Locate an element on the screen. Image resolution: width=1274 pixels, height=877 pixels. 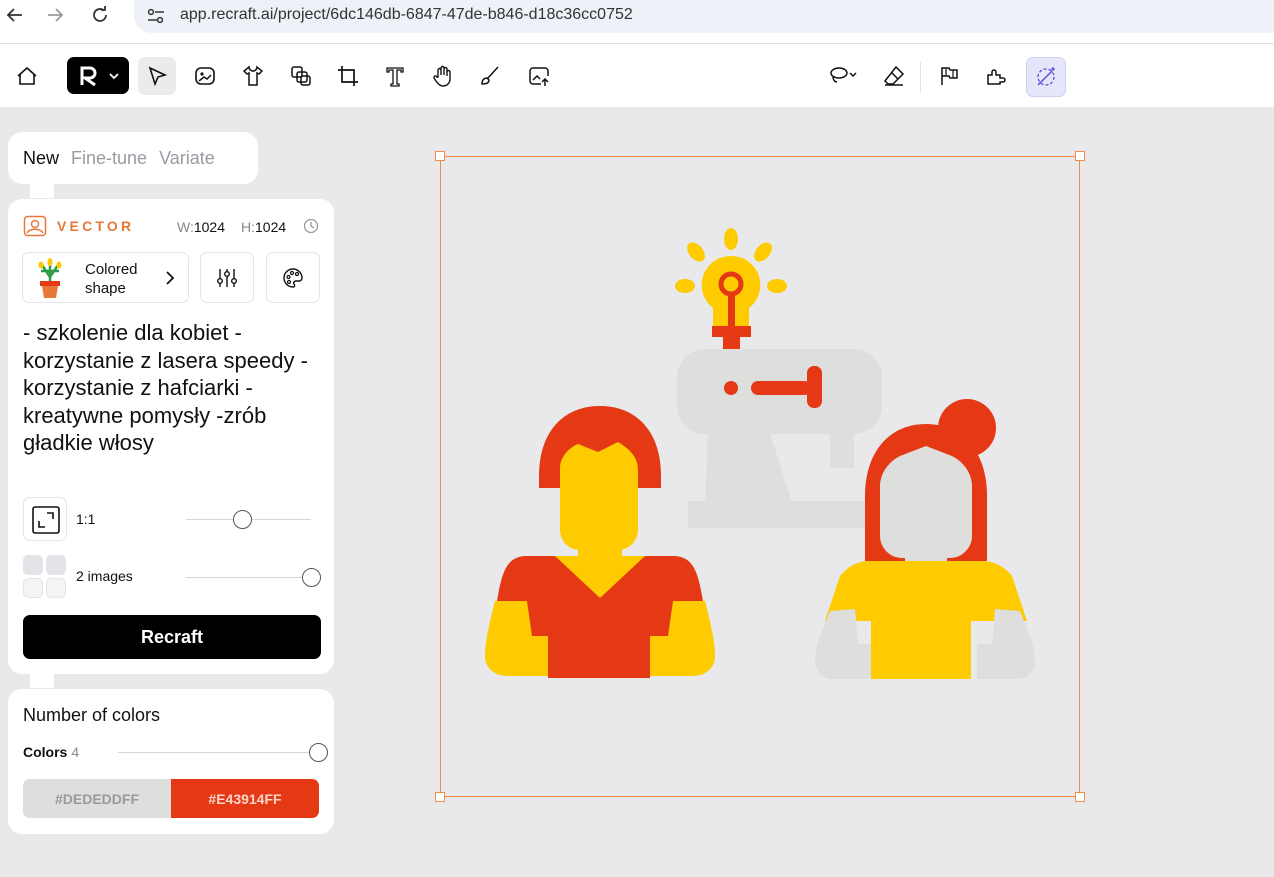
style-settings-button is located at coordinates (227, 277).